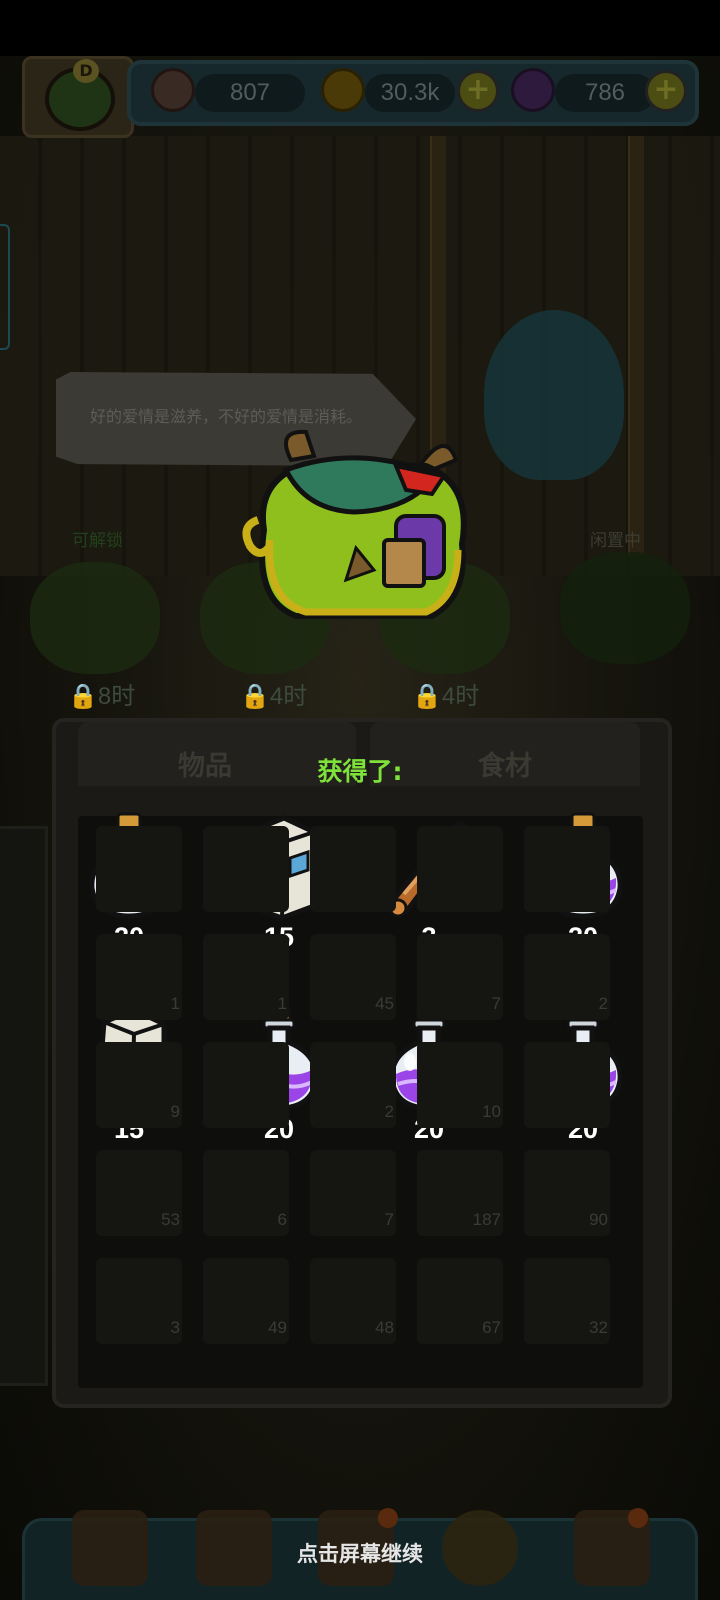  I want to click on inventory-cell-count: 49, so click(277, 1327).